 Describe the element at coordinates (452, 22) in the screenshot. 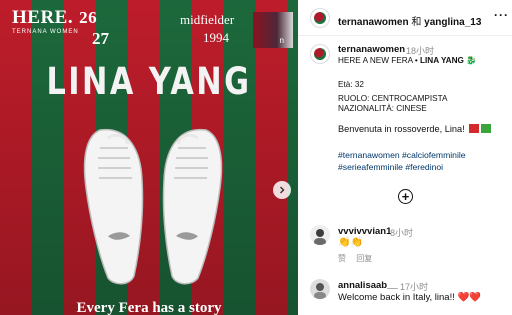

I see `header-collaborator-link: yanglina_13` at that location.